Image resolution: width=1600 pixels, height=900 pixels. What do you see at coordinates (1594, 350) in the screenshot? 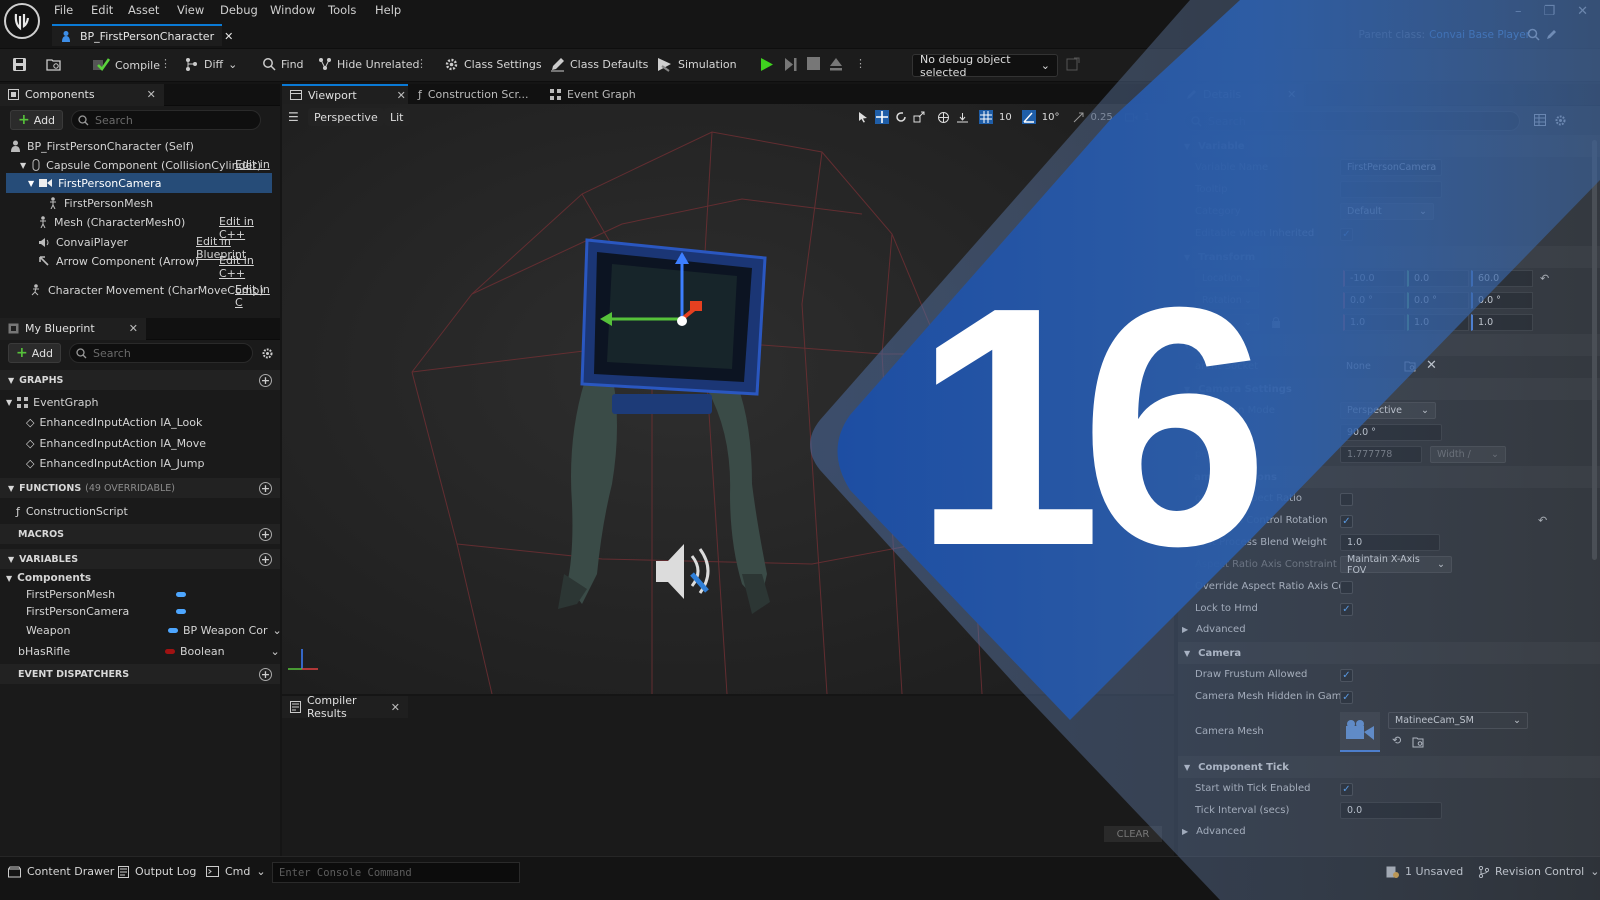
I see `details-scrollbar` at bounding box center [1594, 350].